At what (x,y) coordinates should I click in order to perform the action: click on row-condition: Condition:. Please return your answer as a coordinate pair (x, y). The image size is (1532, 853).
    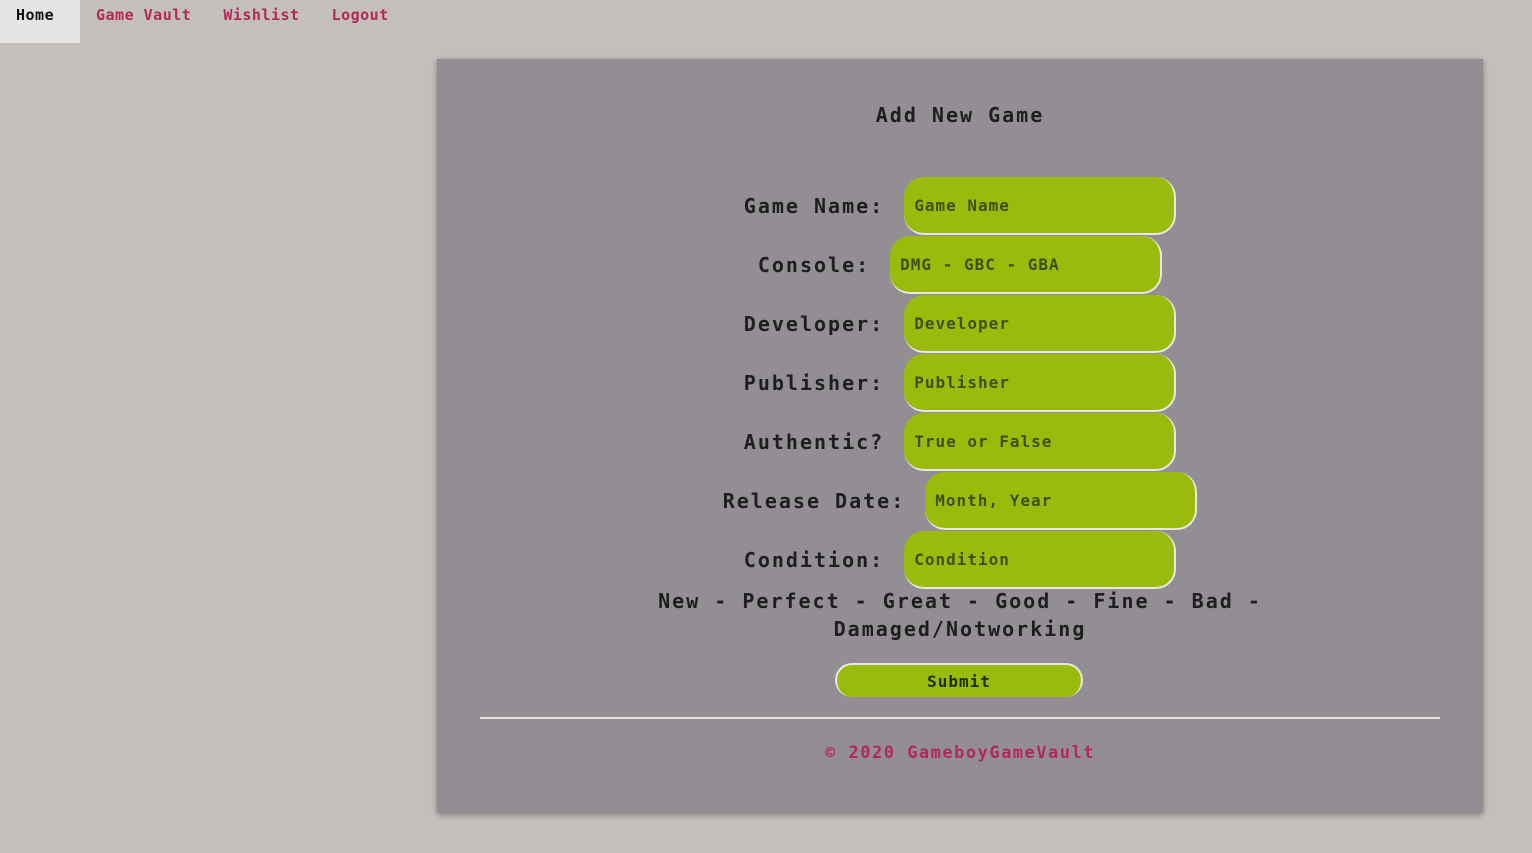
    Looking at the image, I should click on (960, 560).